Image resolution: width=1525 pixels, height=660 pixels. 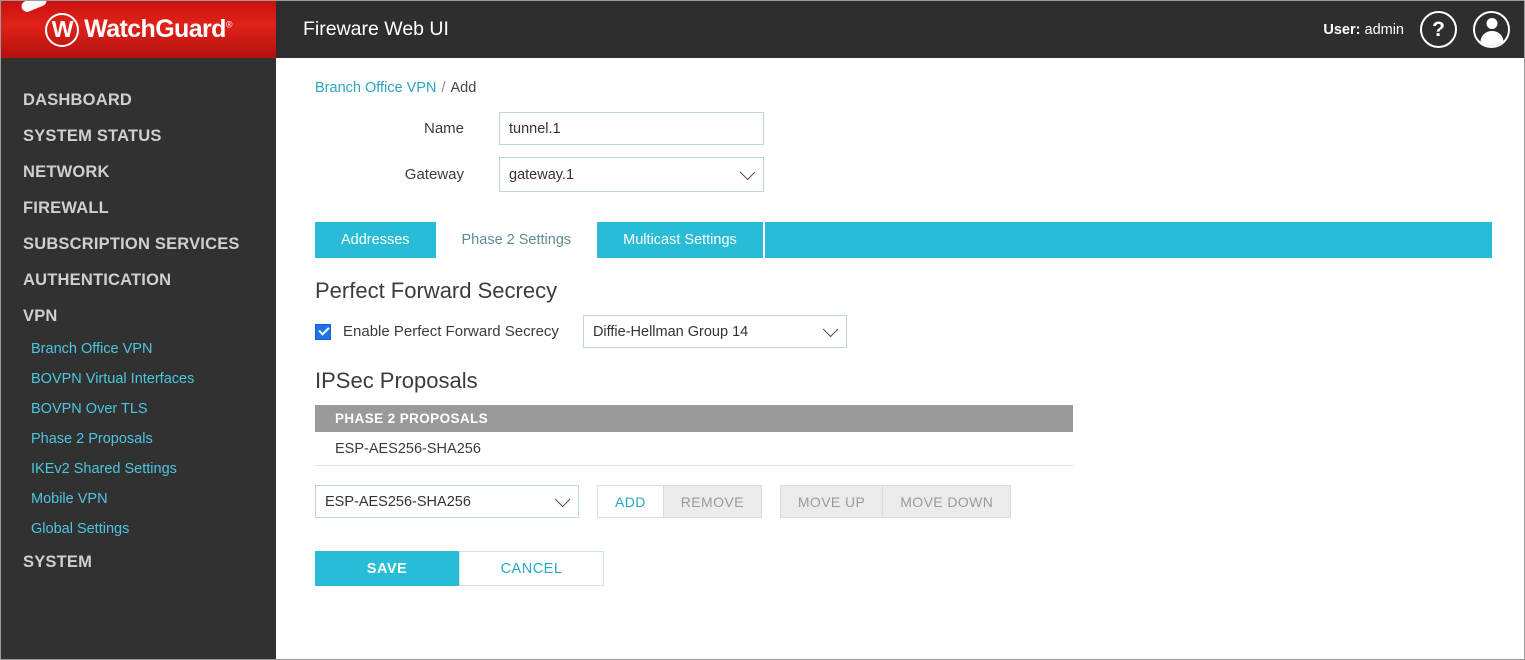 What do you see at coordinates (138, 499) in the screenshot?
I see `sidebar-item-mobile-vpn: Mobile VPN` at bounding box center [138, 499].